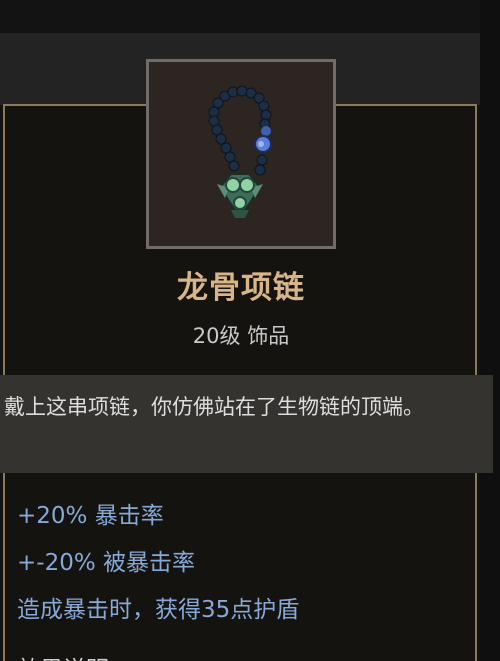 This screenshot has width=500, height=661. I want to click on next-section-heading: 效果说明, so click(63, 655).